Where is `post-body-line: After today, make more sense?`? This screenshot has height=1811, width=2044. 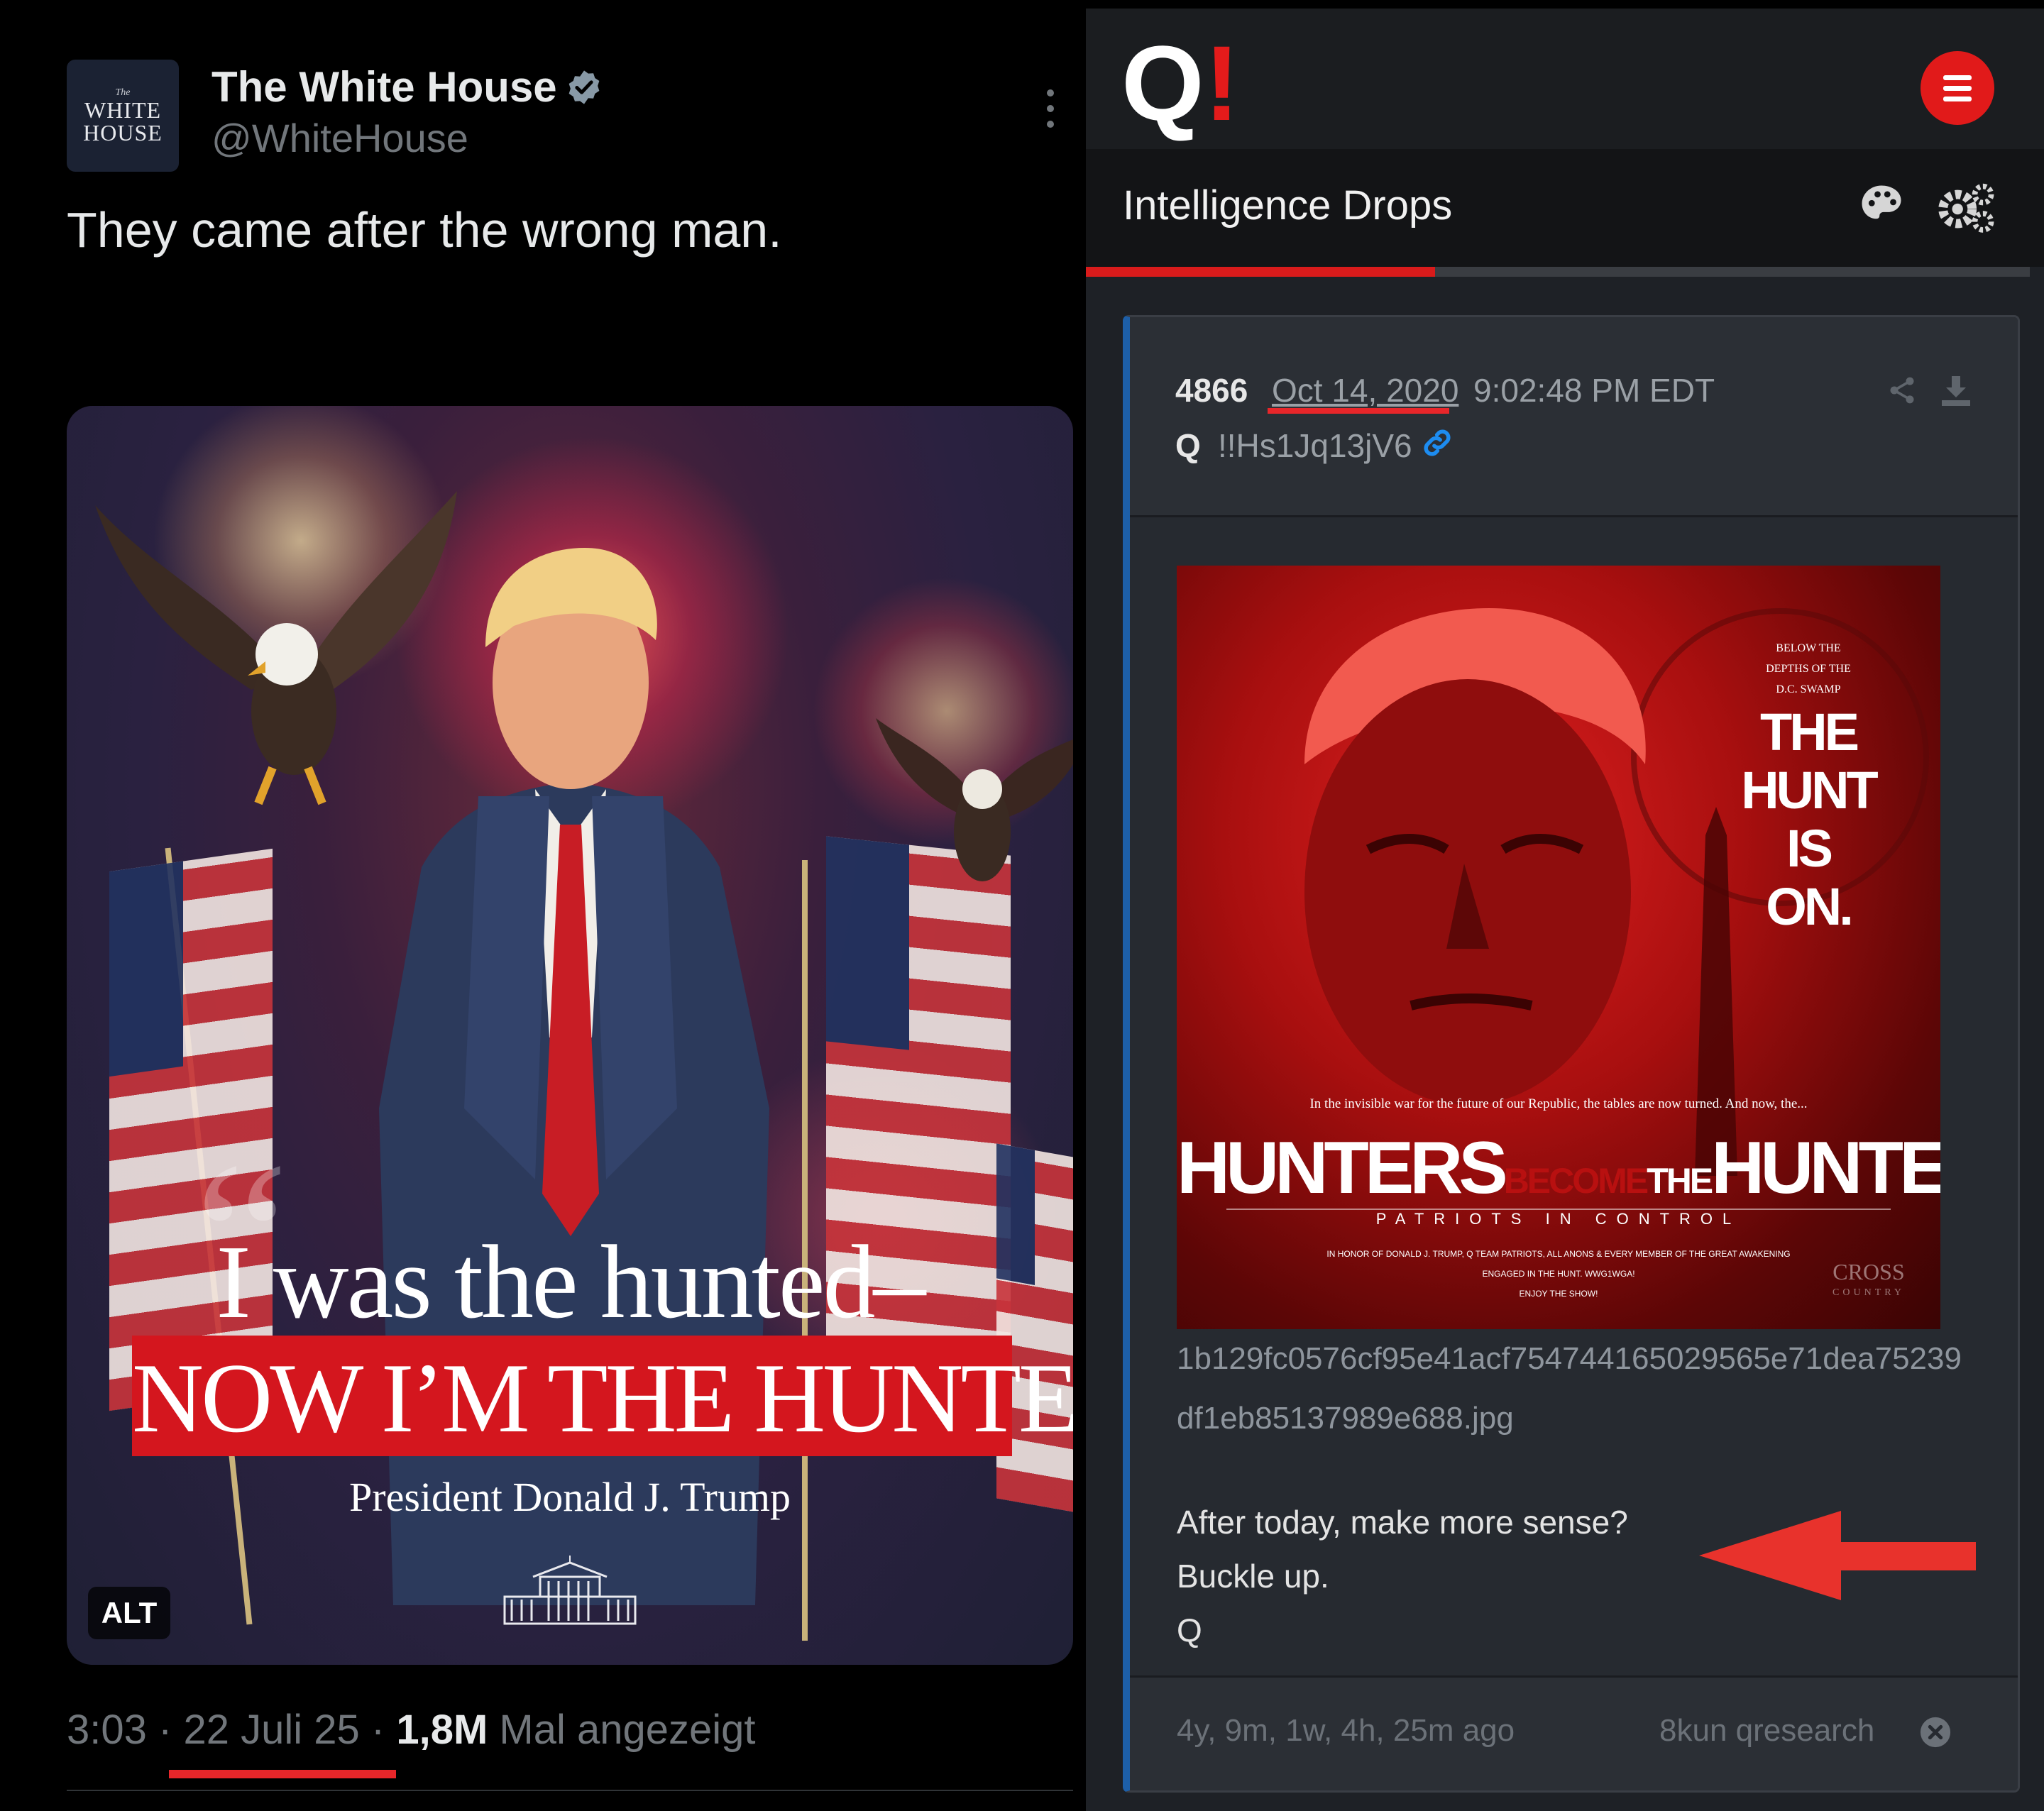
post-body-line: After today, make more sense? is located at coordinates (1402, 1522).